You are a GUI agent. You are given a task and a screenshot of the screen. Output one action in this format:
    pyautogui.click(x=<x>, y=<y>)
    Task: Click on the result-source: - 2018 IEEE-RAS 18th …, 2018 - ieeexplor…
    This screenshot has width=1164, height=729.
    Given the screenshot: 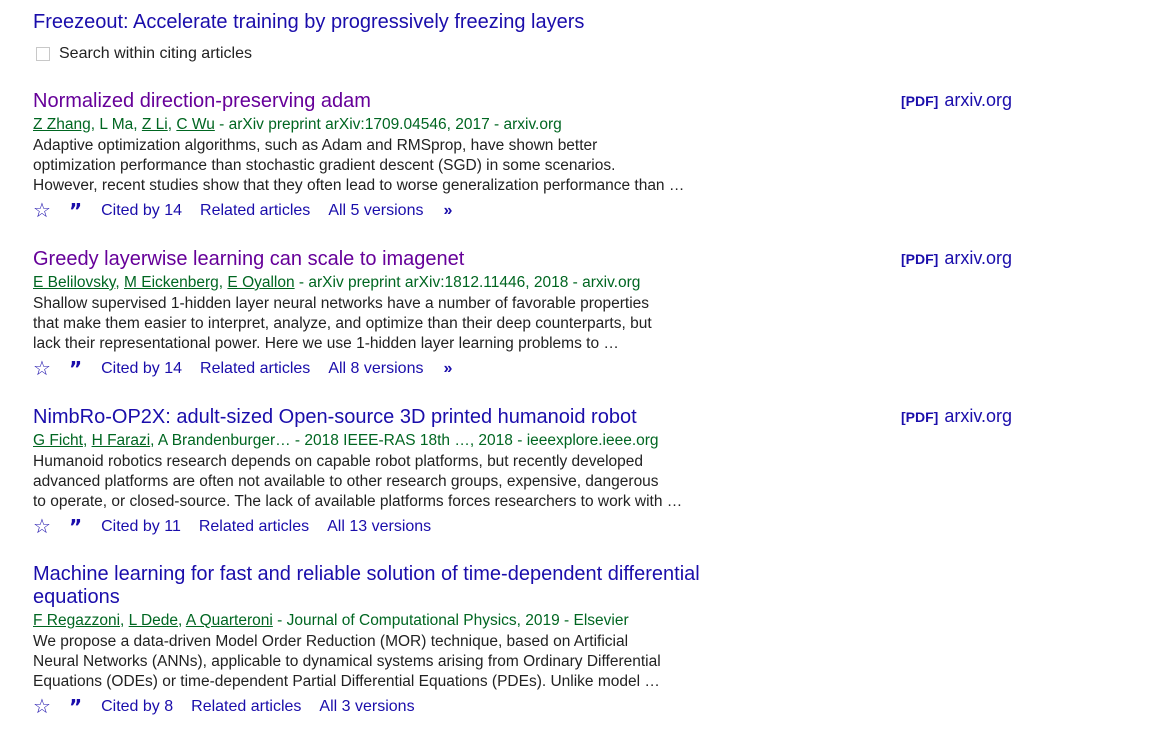 What is the action you would take?
    pyautogui.click(x=474, y=440)
    